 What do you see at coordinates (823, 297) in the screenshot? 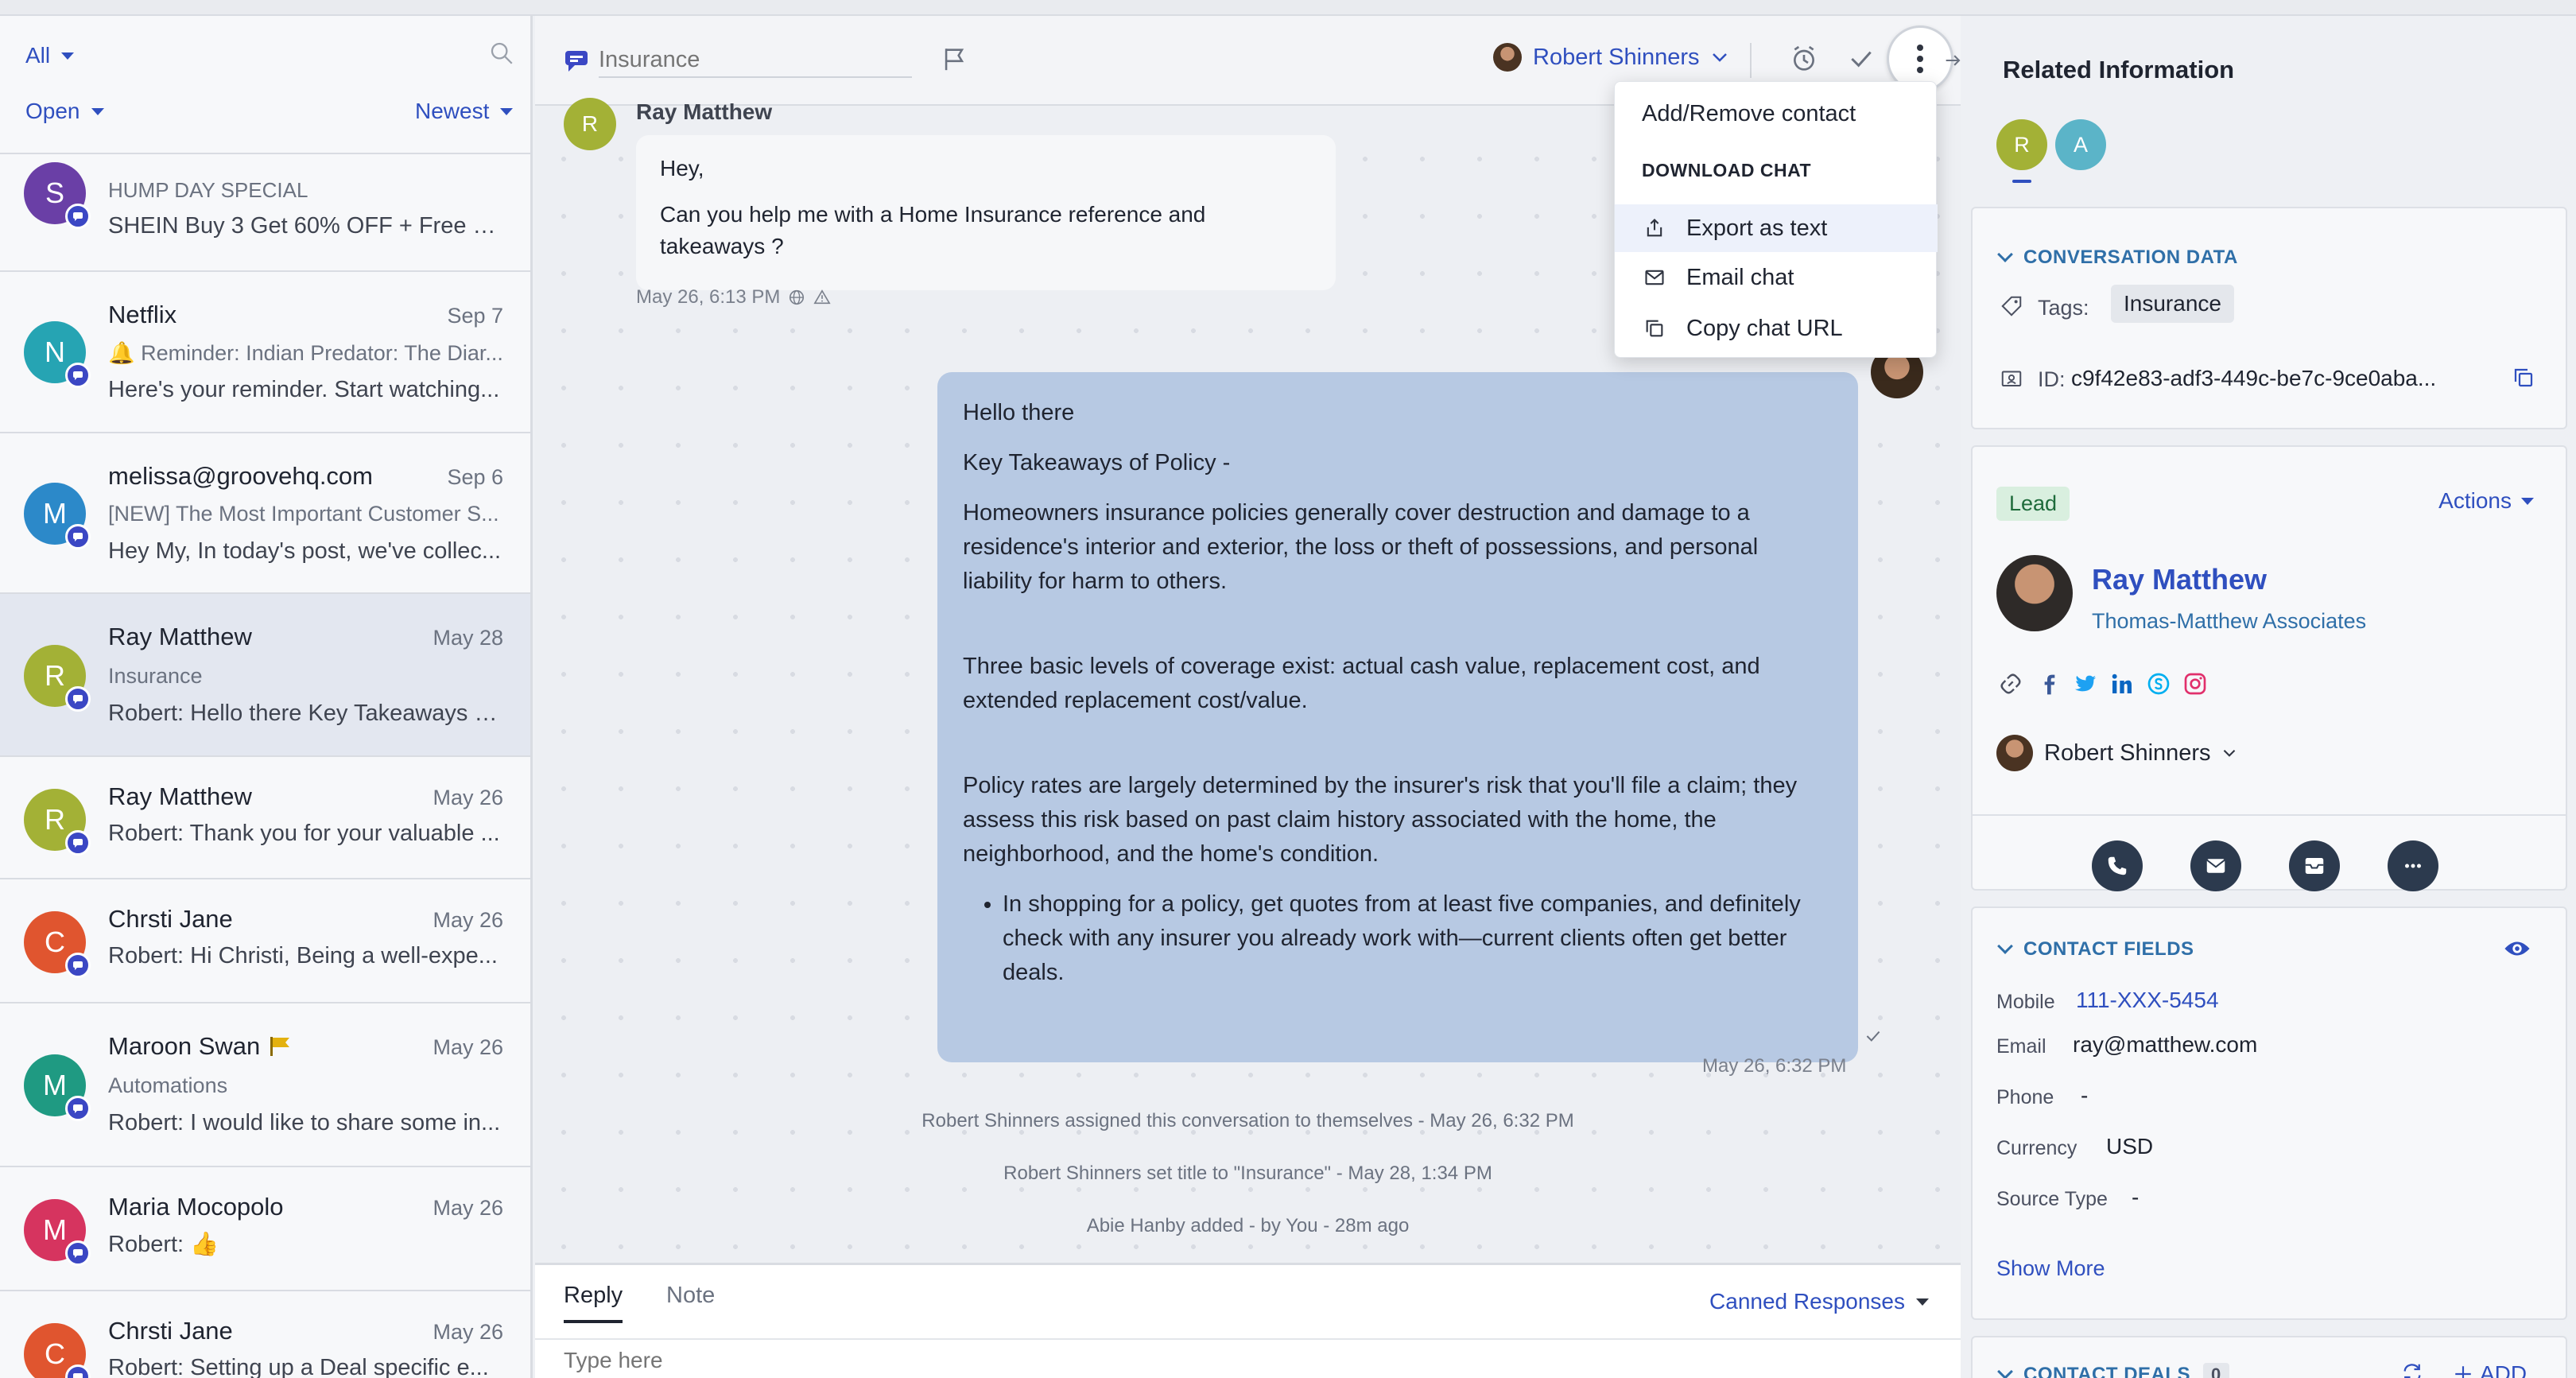
I see `warning-icon` at bounding box center [823, 297].